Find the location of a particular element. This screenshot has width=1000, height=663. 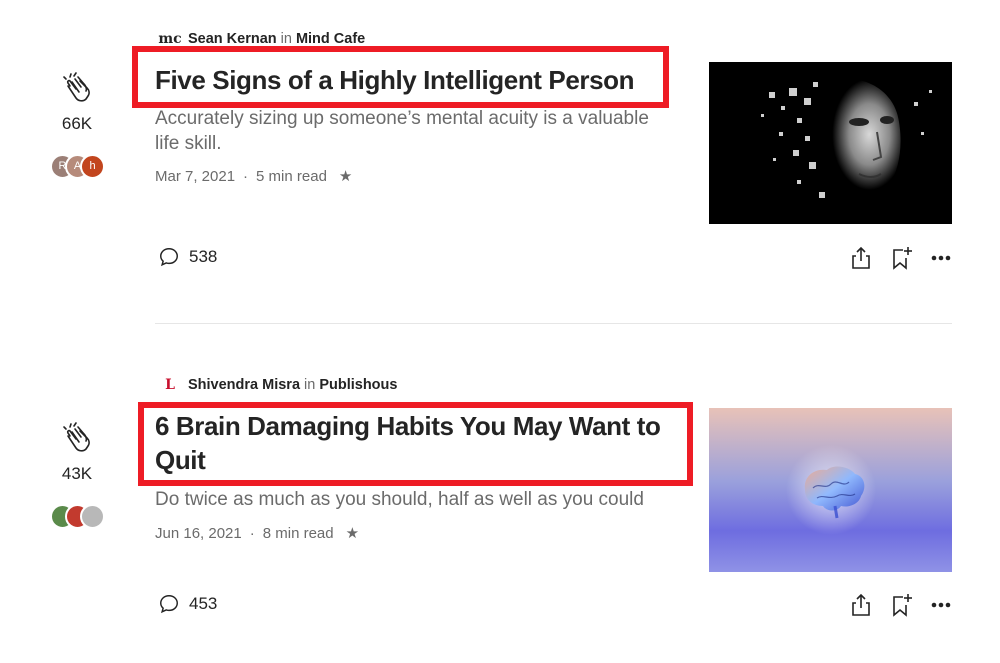

publication-link: Mind Cafe is located at coordinates (330, 39).